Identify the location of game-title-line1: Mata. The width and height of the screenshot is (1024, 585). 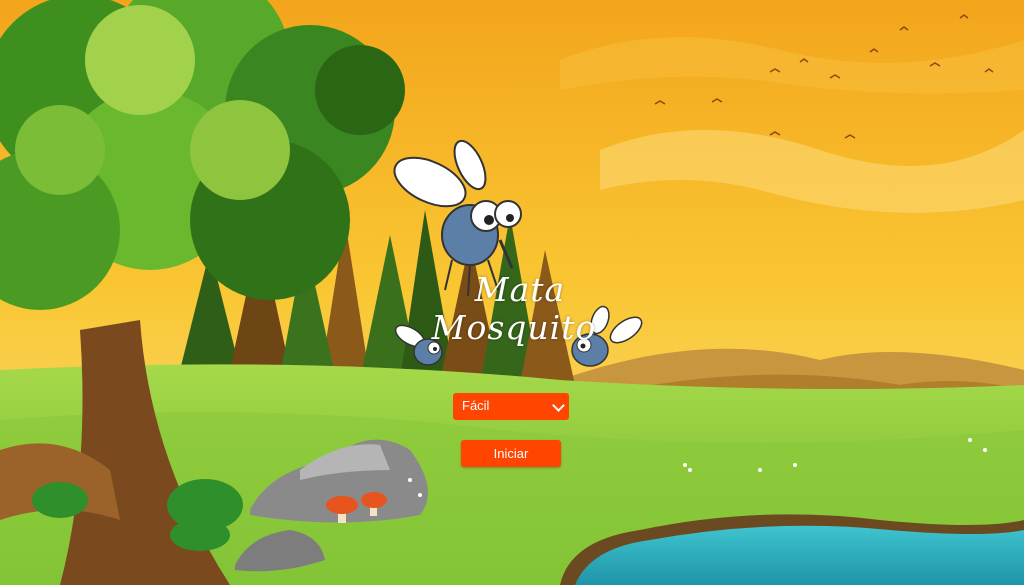
(520, 289).